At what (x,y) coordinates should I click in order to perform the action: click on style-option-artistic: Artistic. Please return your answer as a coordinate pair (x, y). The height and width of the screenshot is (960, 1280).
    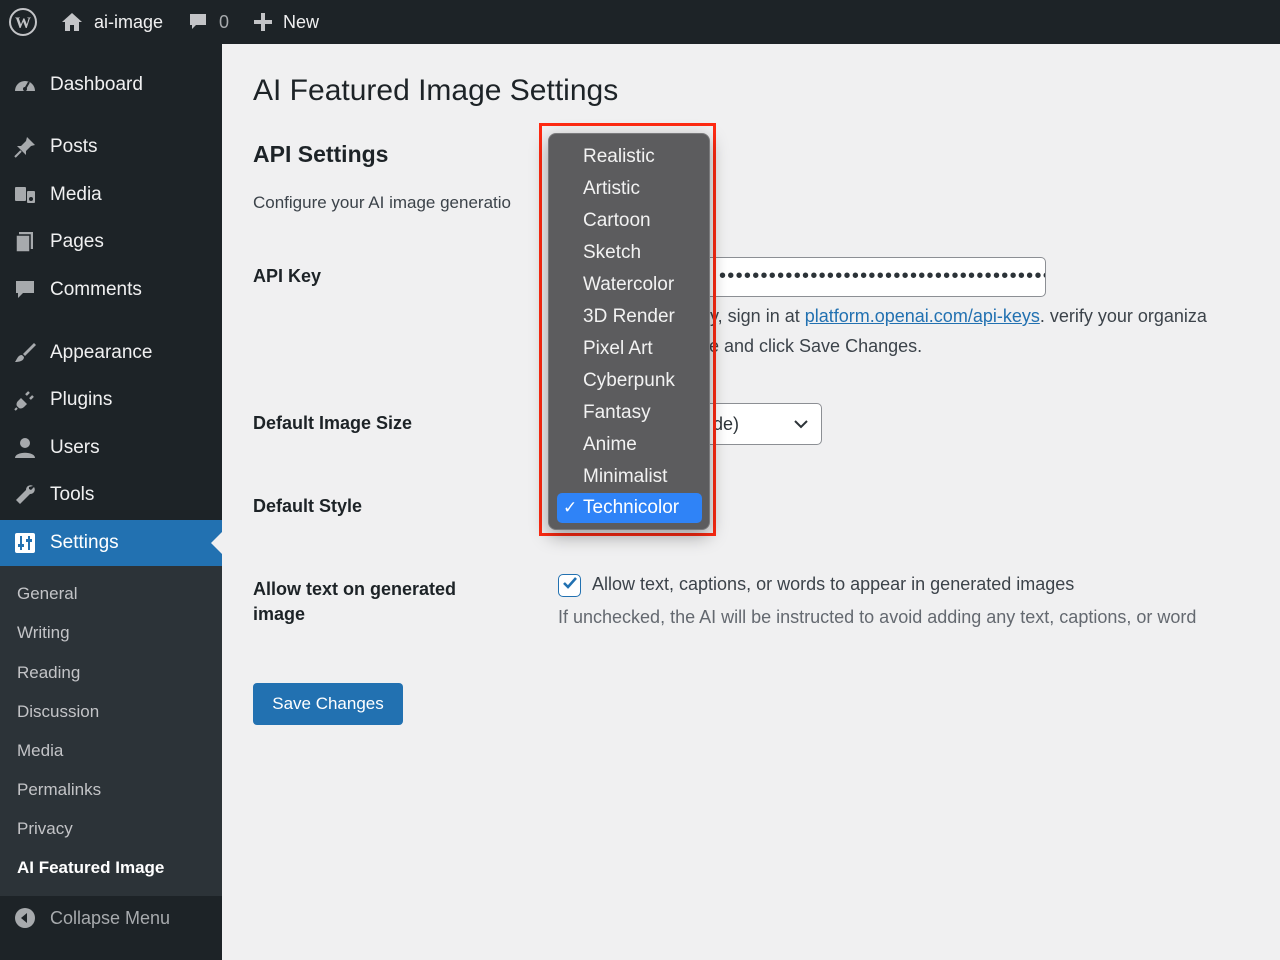
    Looking at the image, I should click on (629, 189).